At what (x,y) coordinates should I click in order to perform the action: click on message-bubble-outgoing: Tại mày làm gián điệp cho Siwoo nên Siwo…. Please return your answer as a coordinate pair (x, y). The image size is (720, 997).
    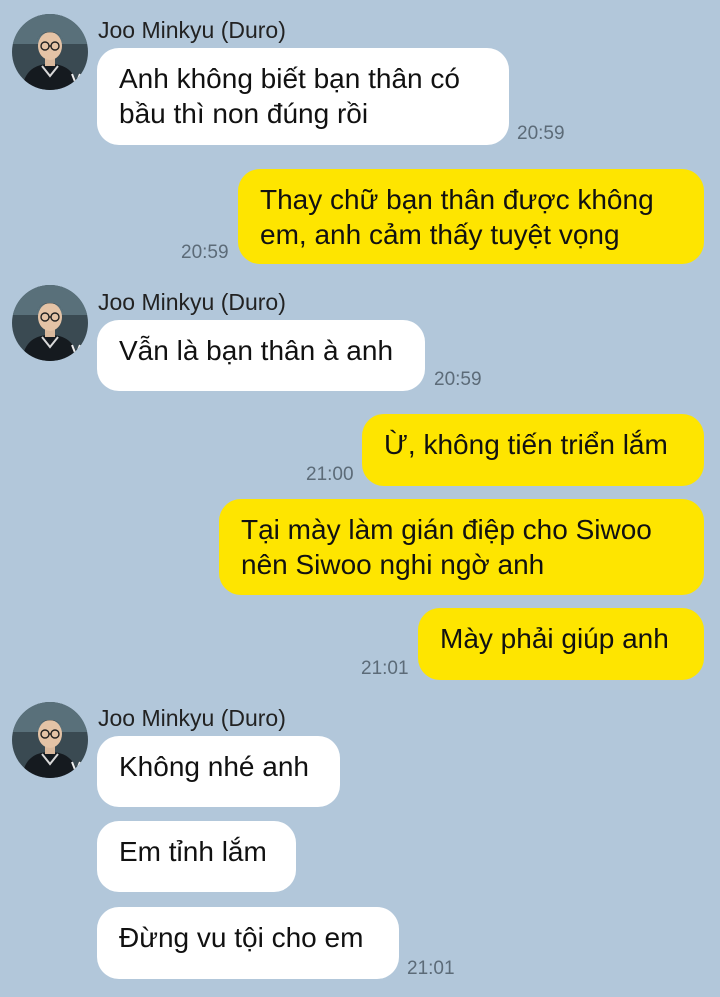
    Looking at the image, I should click on (461, 547).